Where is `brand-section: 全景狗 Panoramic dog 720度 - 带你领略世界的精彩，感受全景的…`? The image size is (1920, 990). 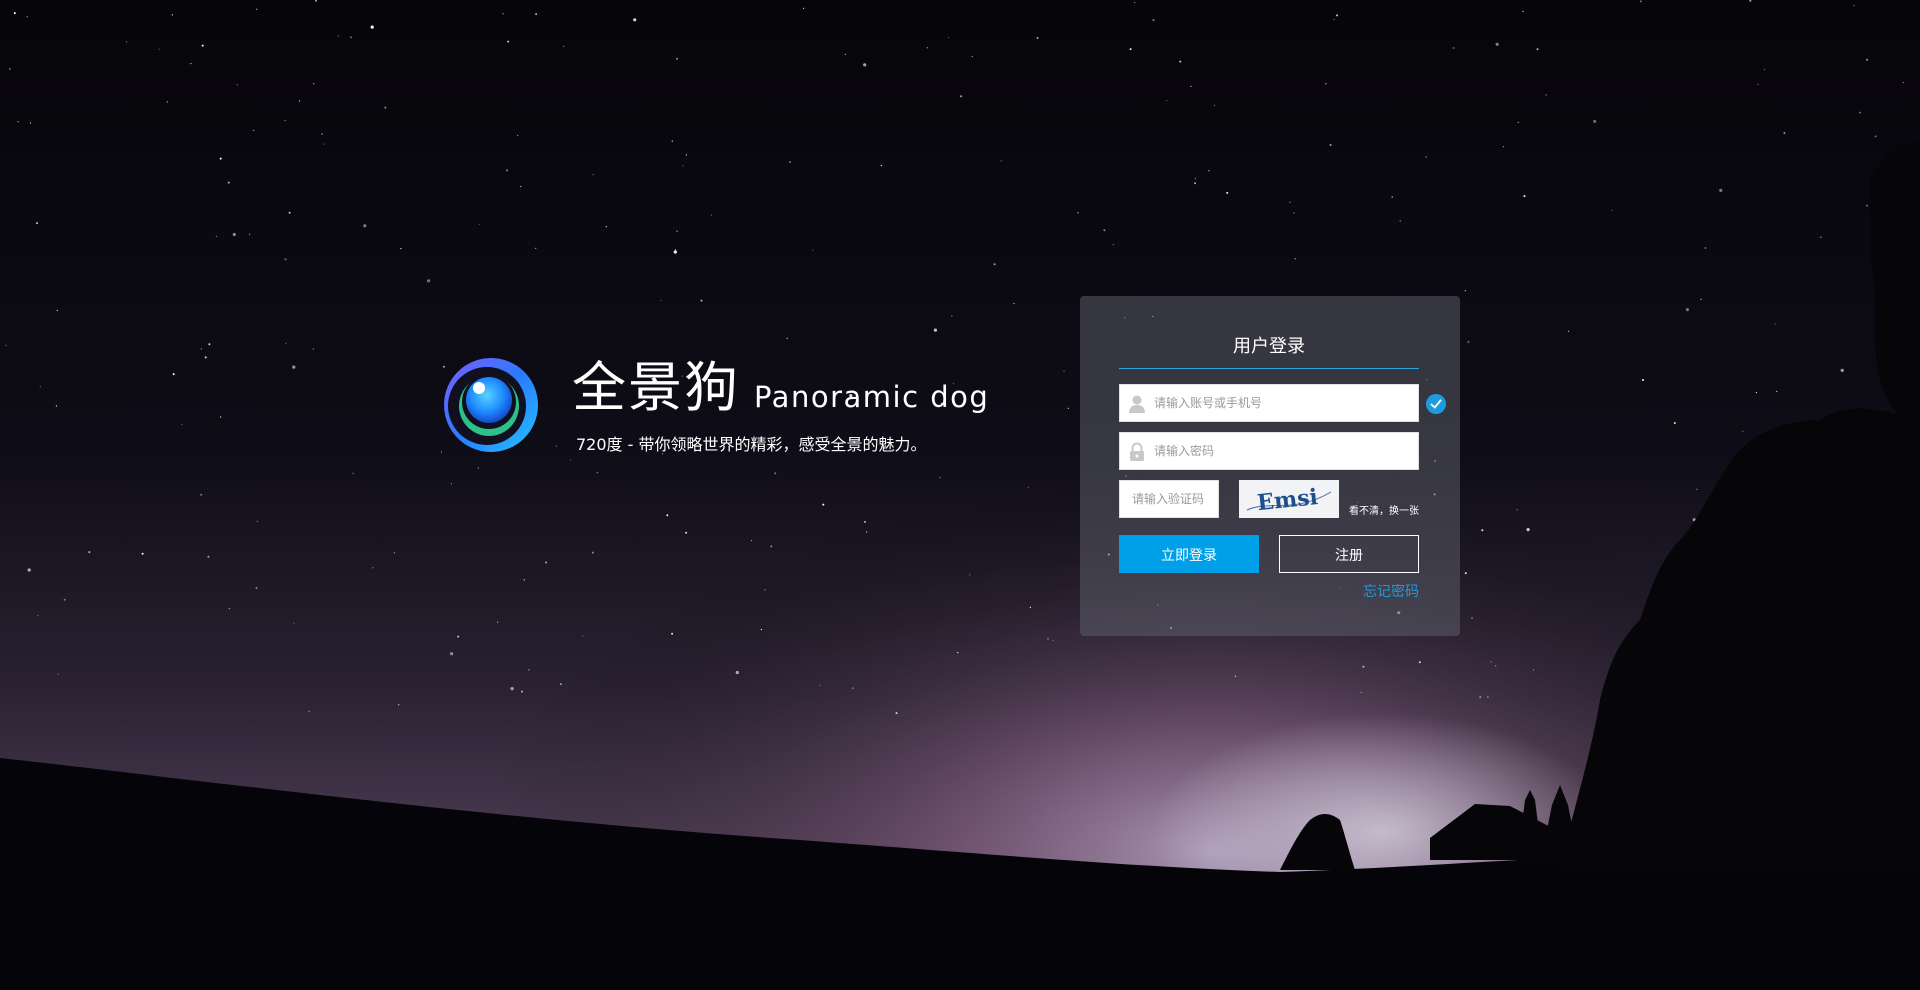
brand-section: 全景狗 Panoramic dog 720度 - 带你领略世界的精彩，感受全景的… is located at coordinates (722, 411).